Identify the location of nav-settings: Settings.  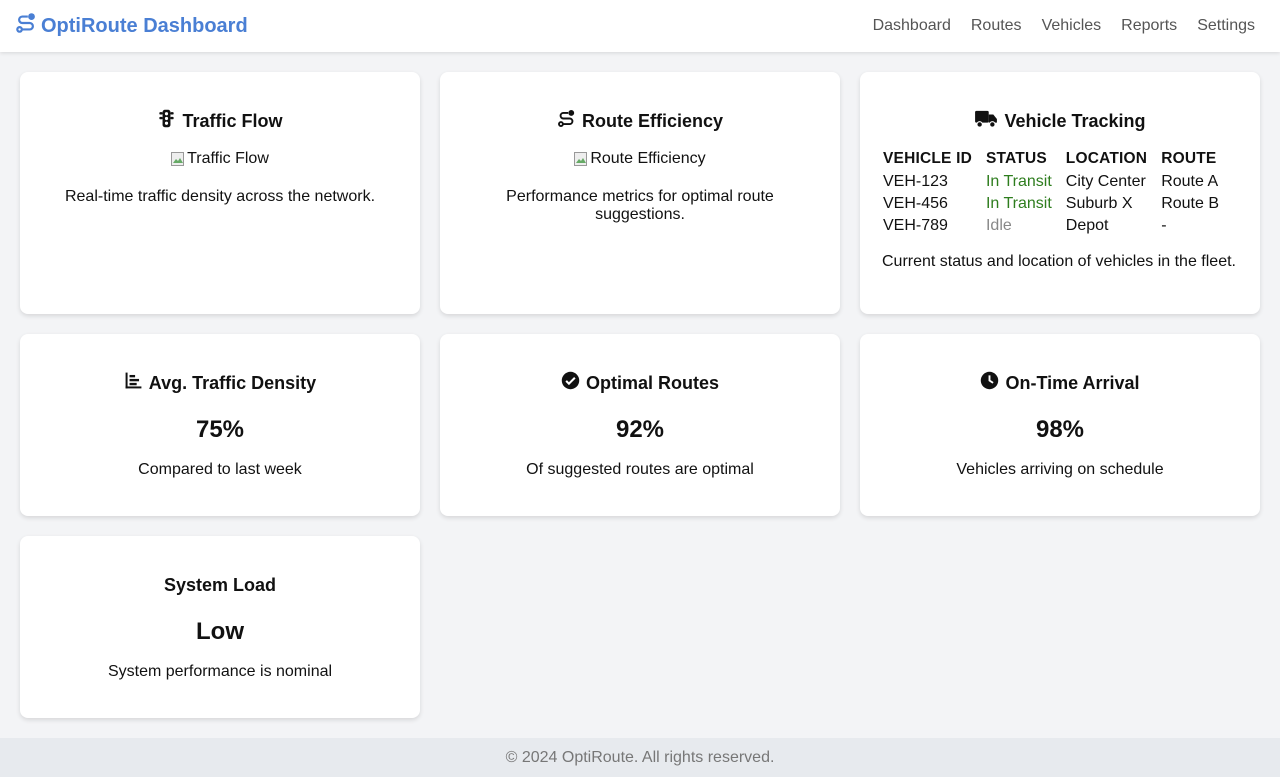
(1226, 26).